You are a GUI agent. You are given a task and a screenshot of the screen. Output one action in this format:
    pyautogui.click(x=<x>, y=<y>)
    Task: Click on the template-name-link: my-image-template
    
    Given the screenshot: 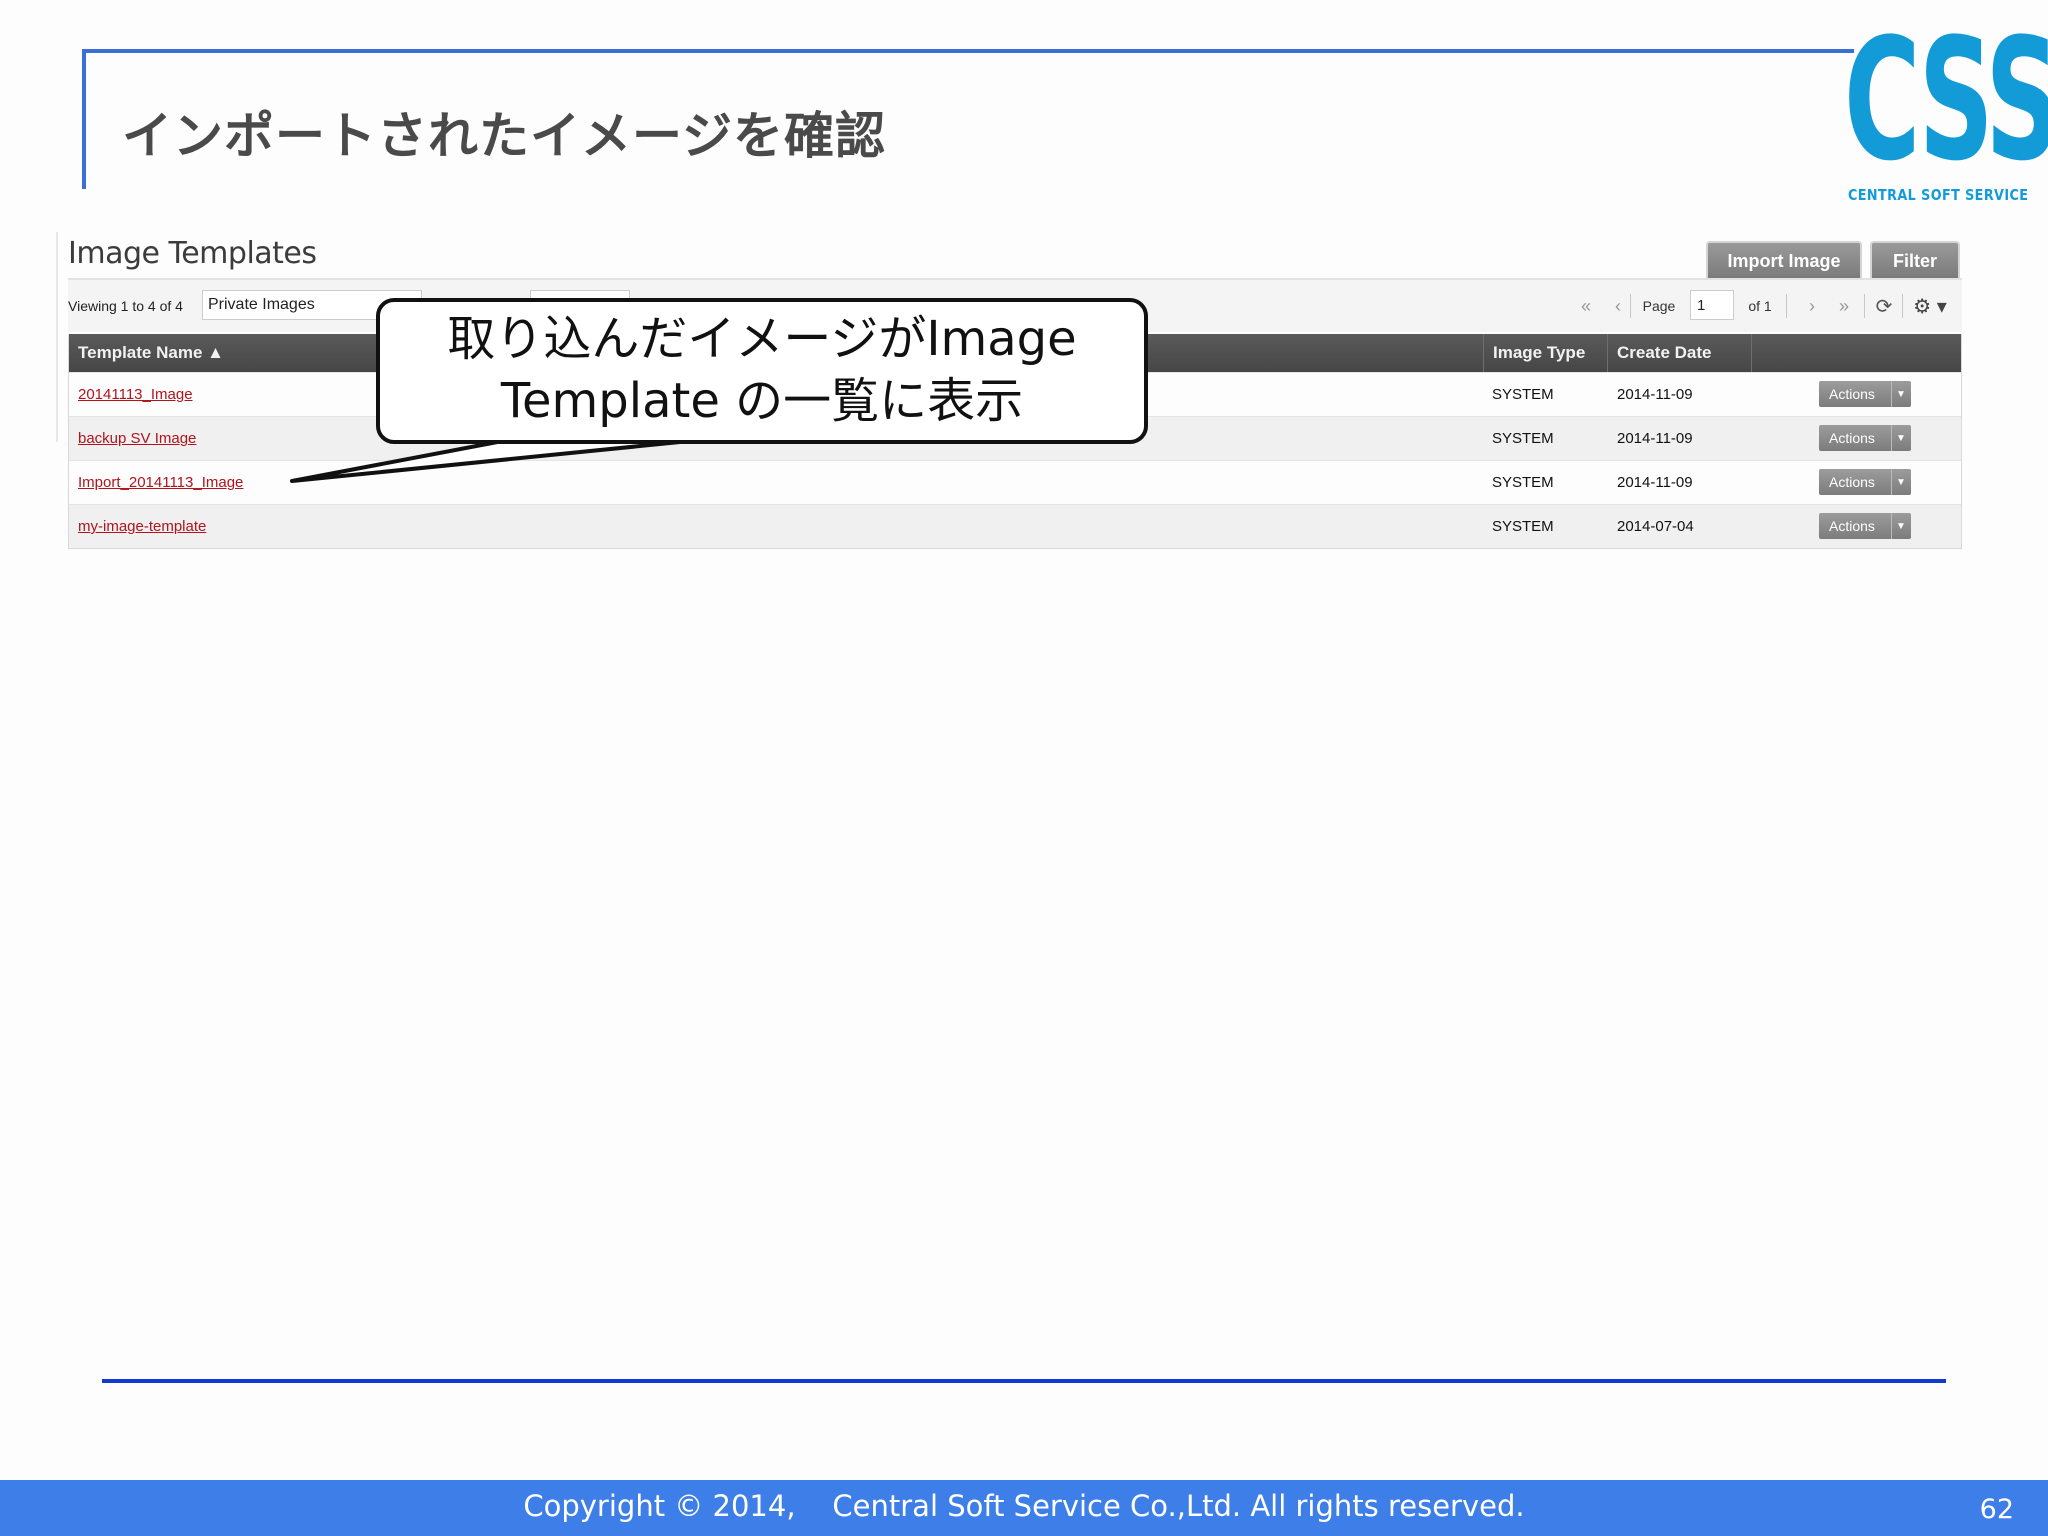 What is the action you would take?
    pyautogui.click(x=142, y=526)
    